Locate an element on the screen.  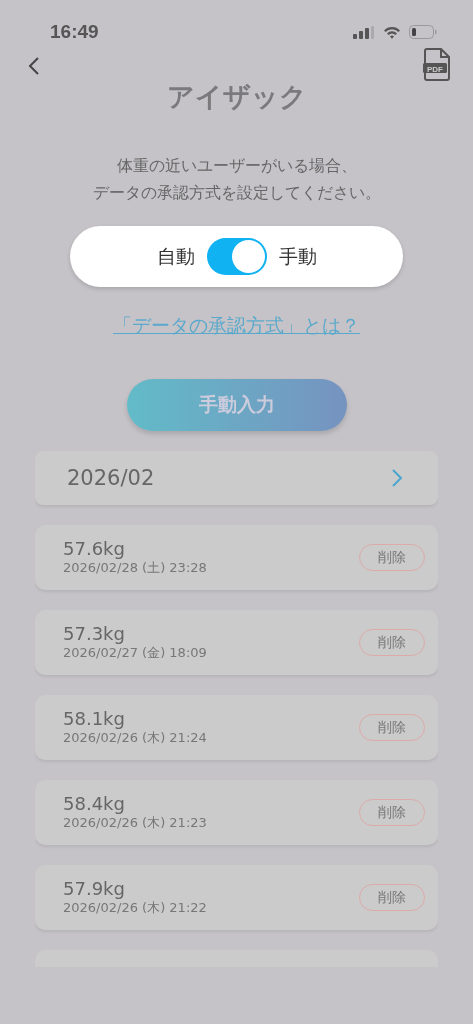
auto-label: 自動 is located at coordinates (175, 256).